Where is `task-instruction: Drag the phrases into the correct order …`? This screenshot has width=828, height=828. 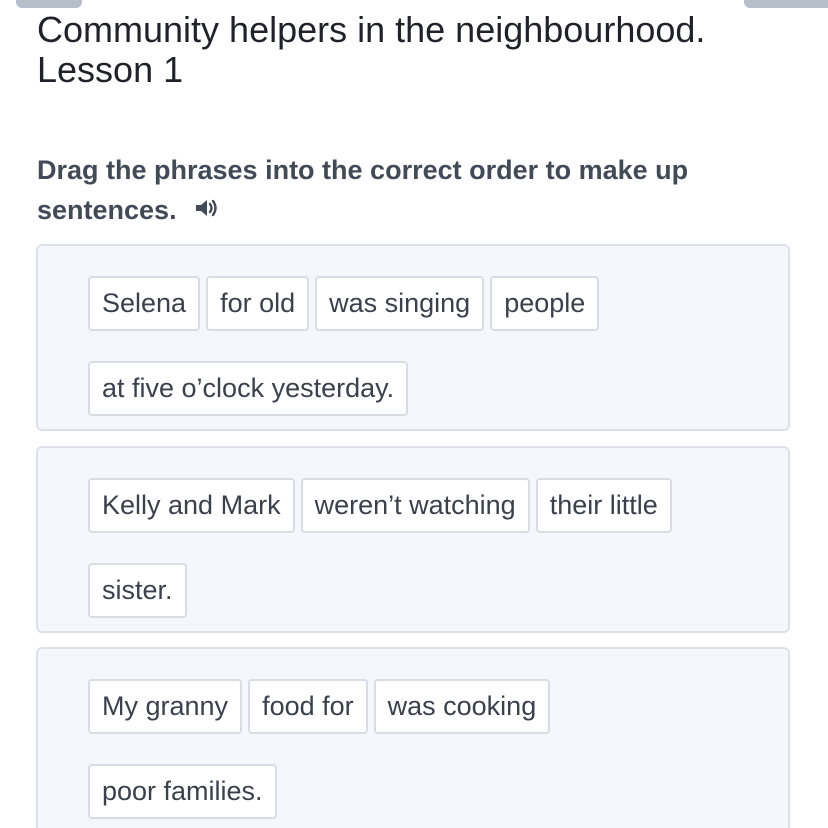
task-instruction: Drag the phrases into the correct order … is located at coordinates (407, 190).